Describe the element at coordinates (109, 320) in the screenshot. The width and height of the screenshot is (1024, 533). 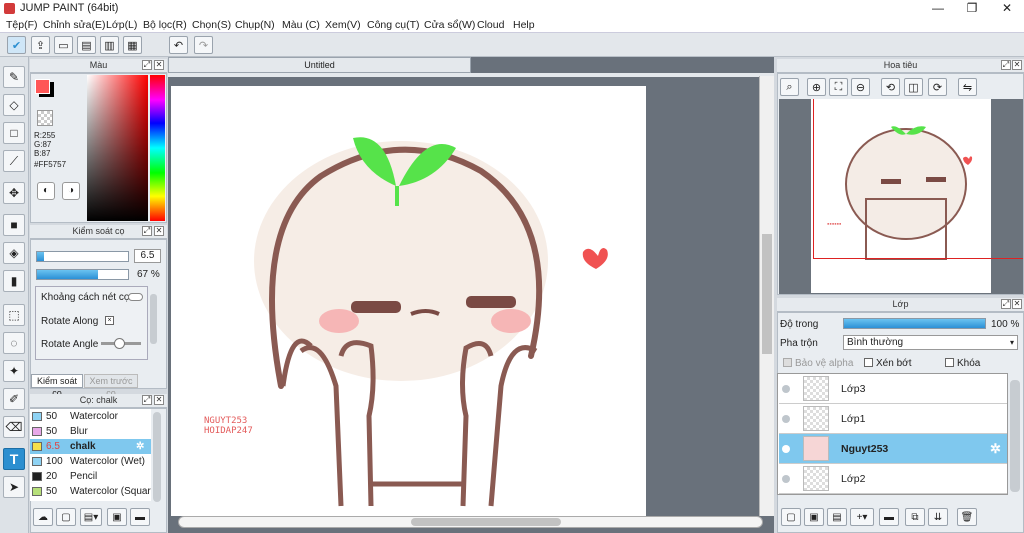
I see `rotate-along-checkbox: ×` at that location.